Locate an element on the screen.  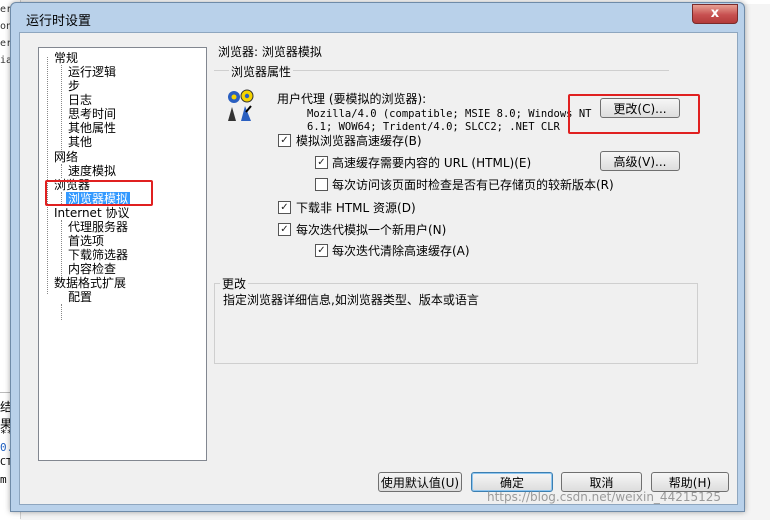
cancel-button: 取消 is located at coordinates (601, 482).